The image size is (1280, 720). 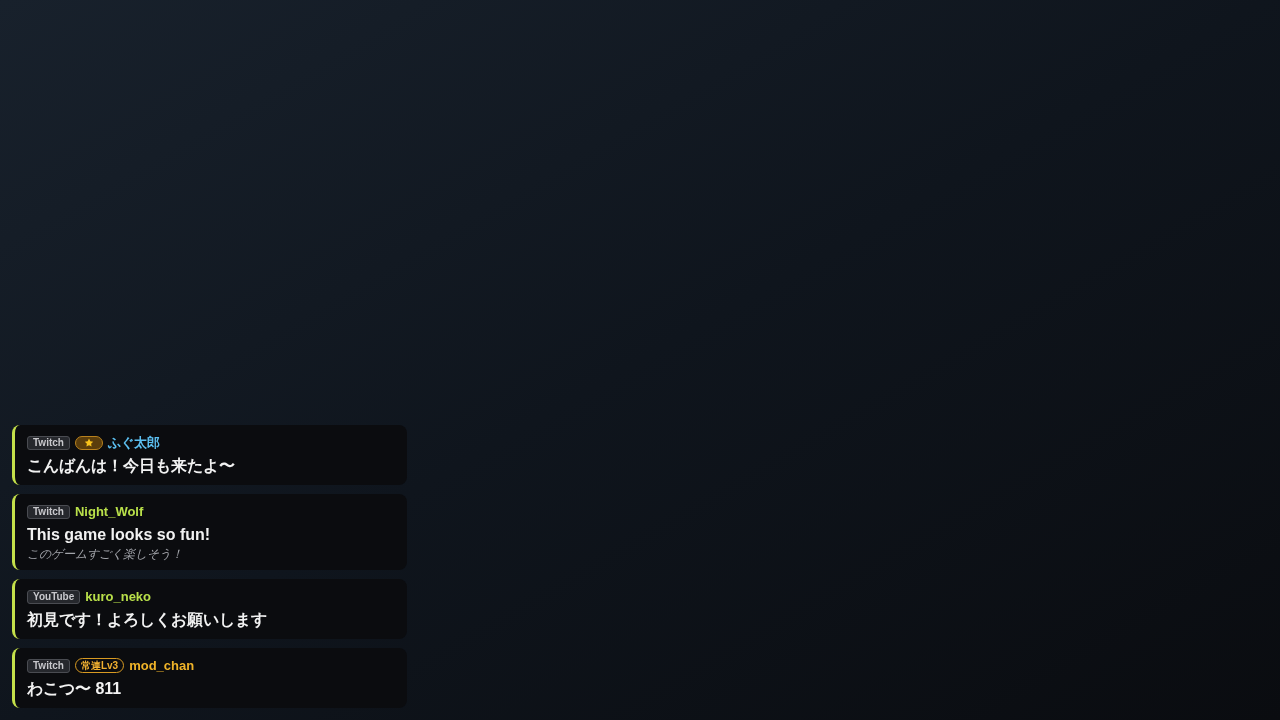 What do you see at coordinates (105, 554) in the screenshot?
I see `translation-text: このゲームすごく楽しそう！` at bounding box center [105, 554].